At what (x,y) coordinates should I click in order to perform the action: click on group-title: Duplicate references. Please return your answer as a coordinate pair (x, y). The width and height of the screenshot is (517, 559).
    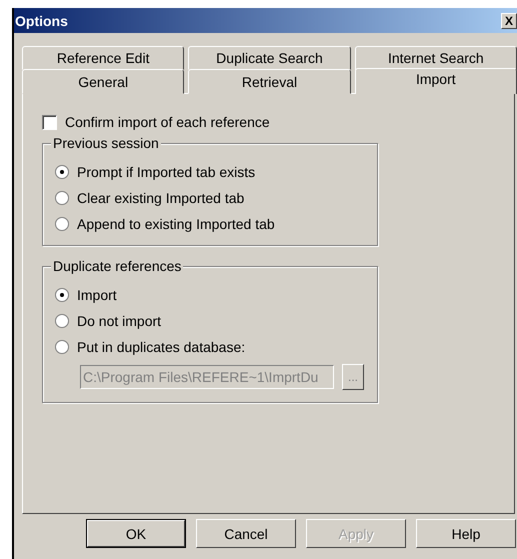
    Looking at the image, I should click on (117, 266).